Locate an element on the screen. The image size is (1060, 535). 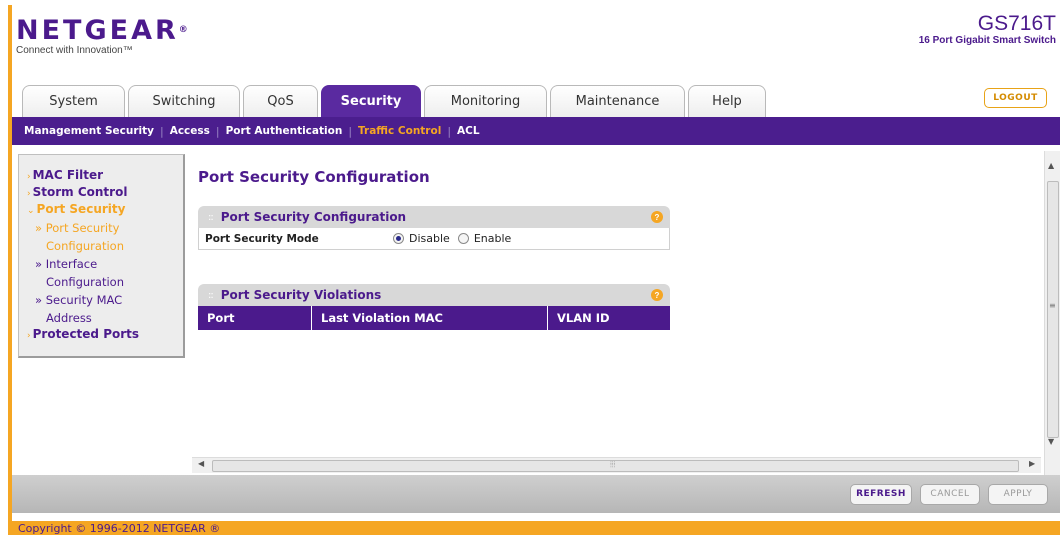
column-header-vlan-id: VLAN ID is located at coordinates (583, 318).